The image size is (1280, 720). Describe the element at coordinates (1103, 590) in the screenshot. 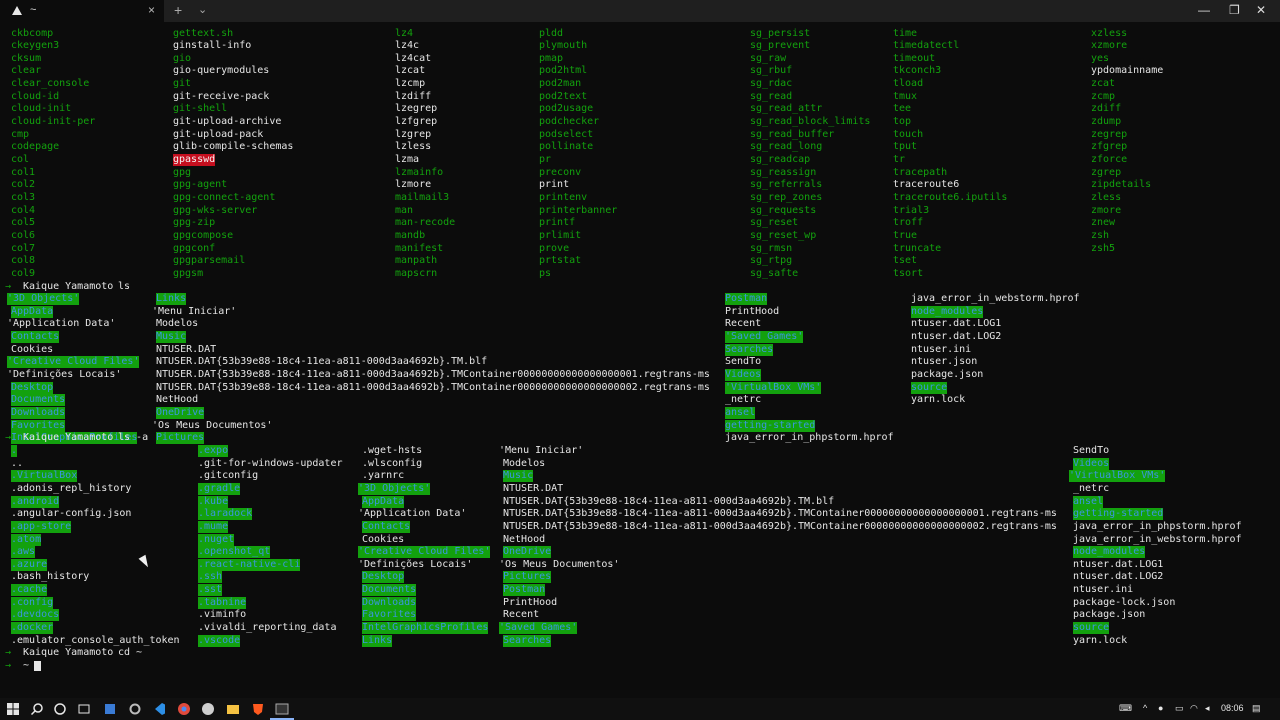

I see `ls-a-entry: ntuser.ini` at that location.